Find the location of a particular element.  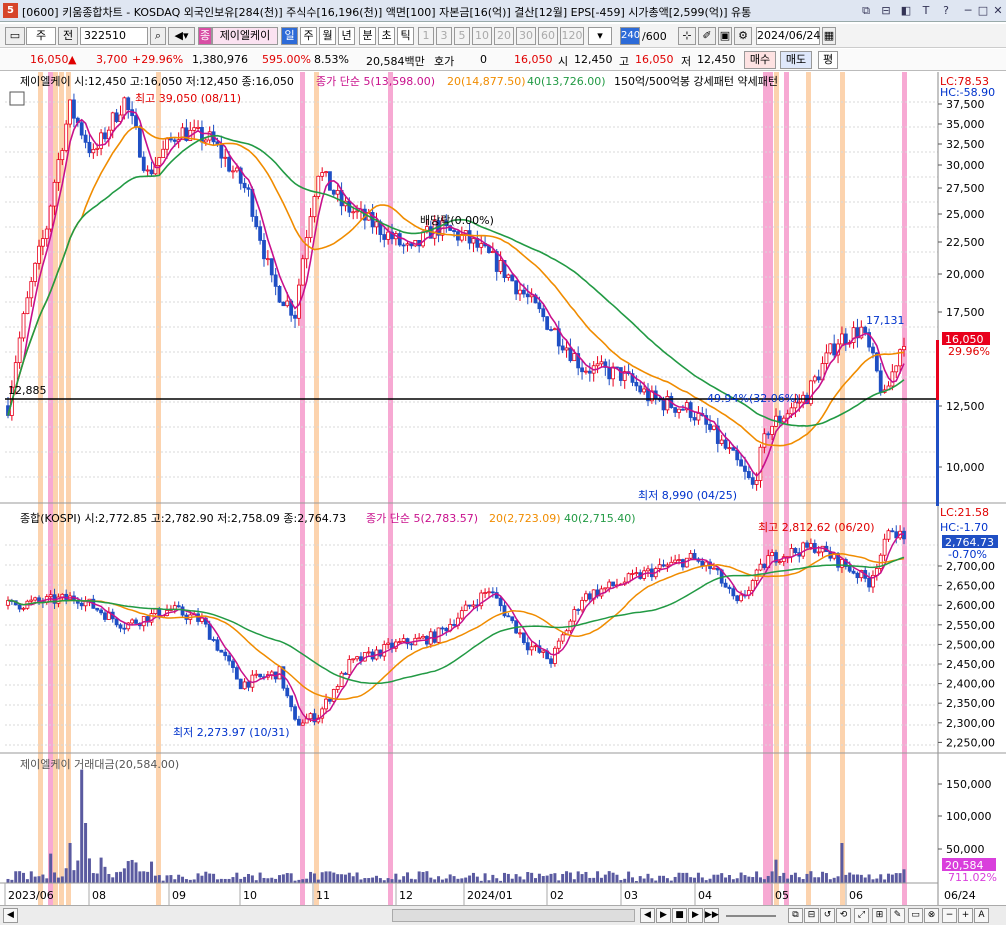

link-icon: ⧉ is located at coordinates (866, 10).